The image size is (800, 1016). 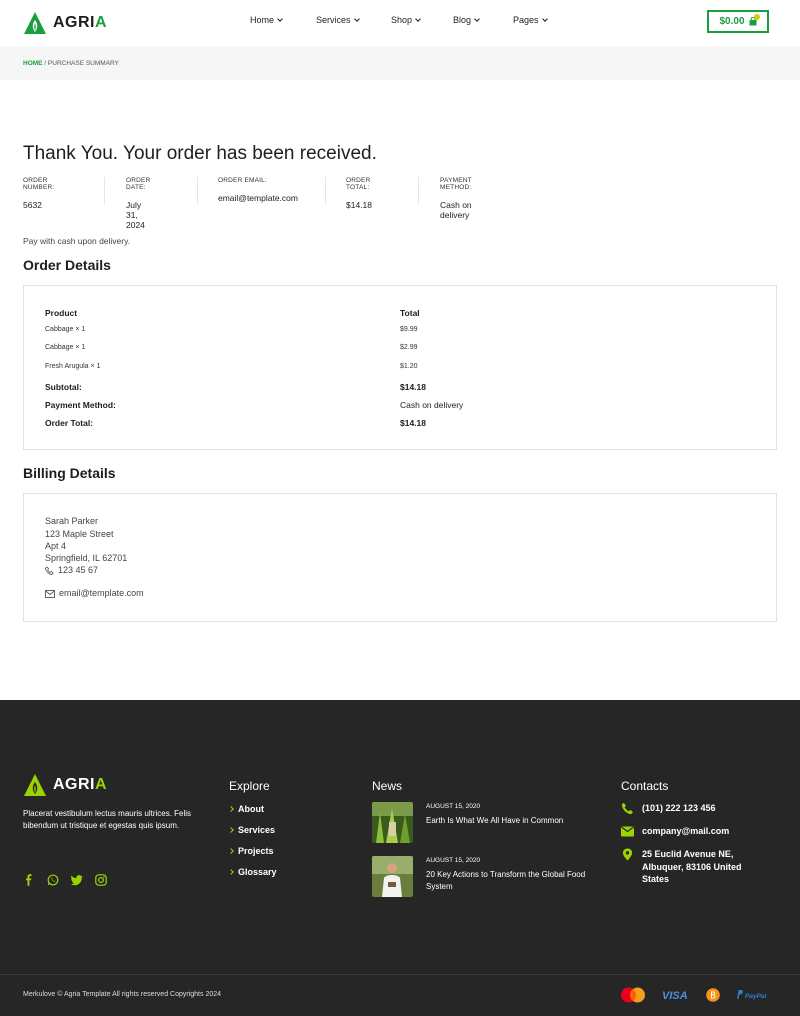 I want to click on subtotal-row: Subtotal: $14.18, so click(x=235, y=387).